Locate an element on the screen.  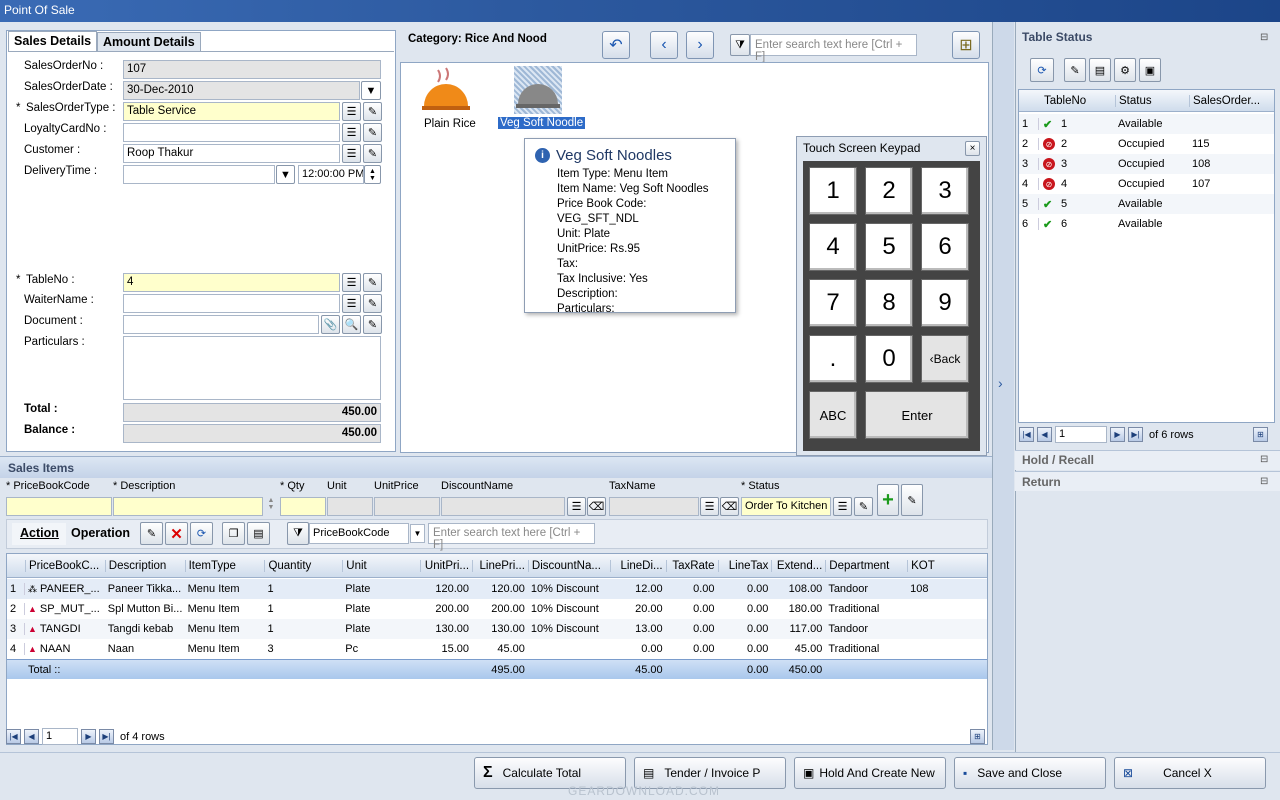
filter-button: ⧩ is located at coordinates (740, 45).